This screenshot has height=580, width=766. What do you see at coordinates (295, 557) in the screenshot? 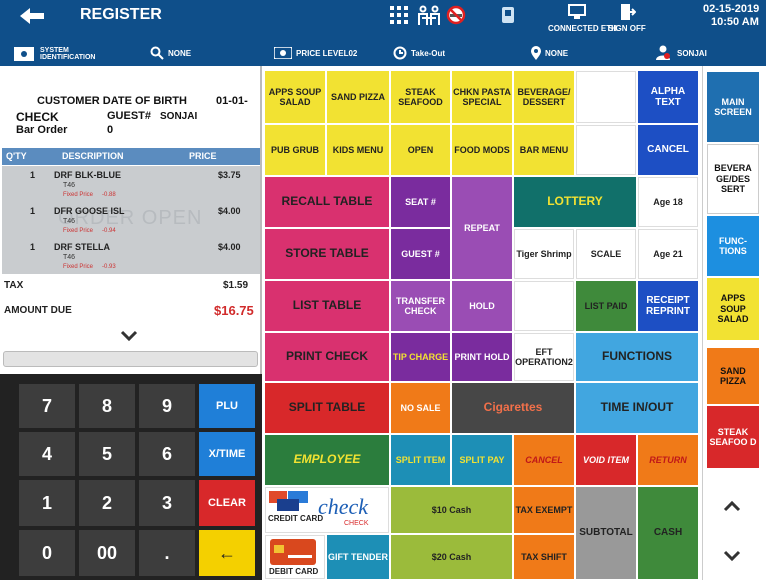
I see `debit-card-button: DEBIT CARD` at bounding box center [295, 557].